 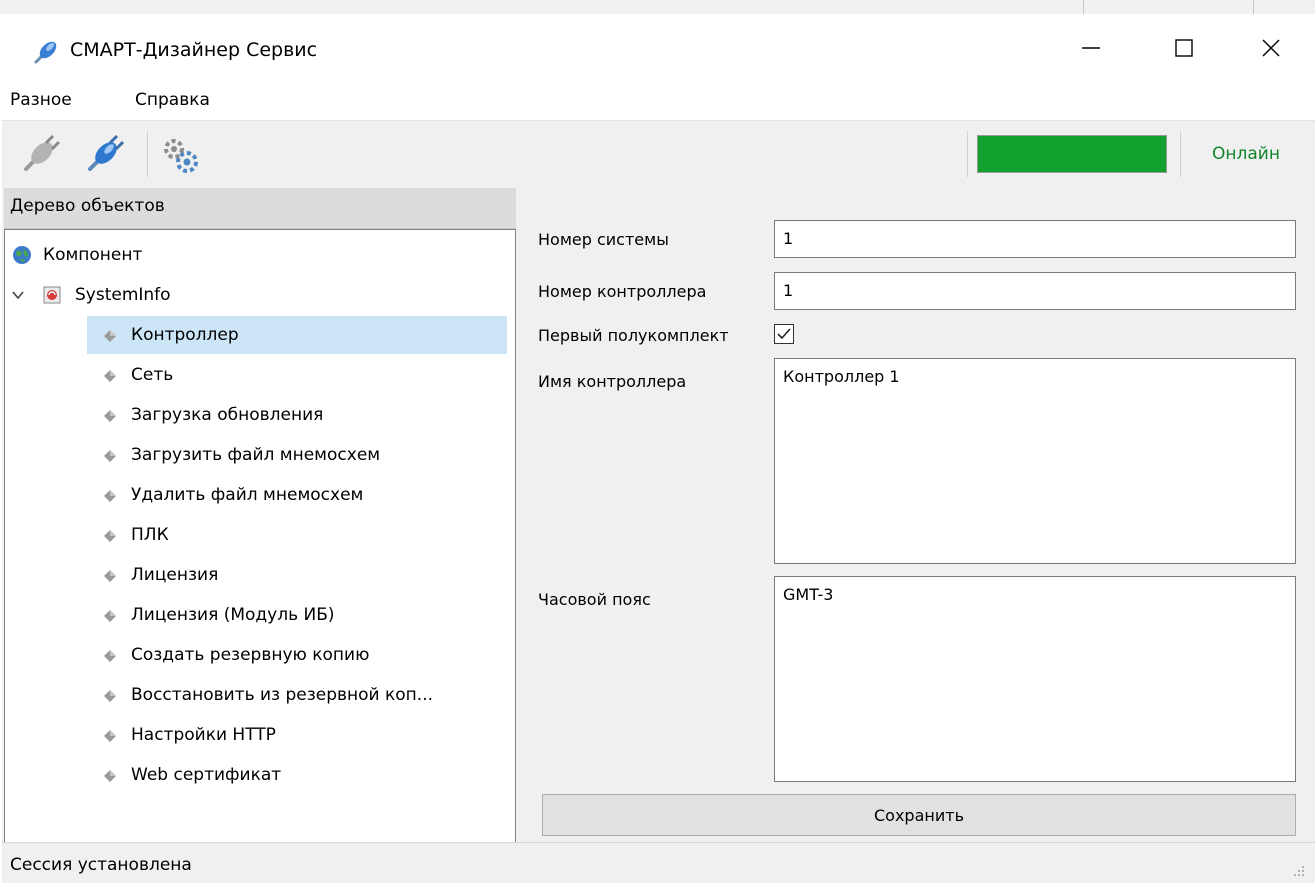 What do you see at coordinates (123, 295) in the screenshot?
I see `tree-item-label: SystemInfo` at bounding box center [123, 295].